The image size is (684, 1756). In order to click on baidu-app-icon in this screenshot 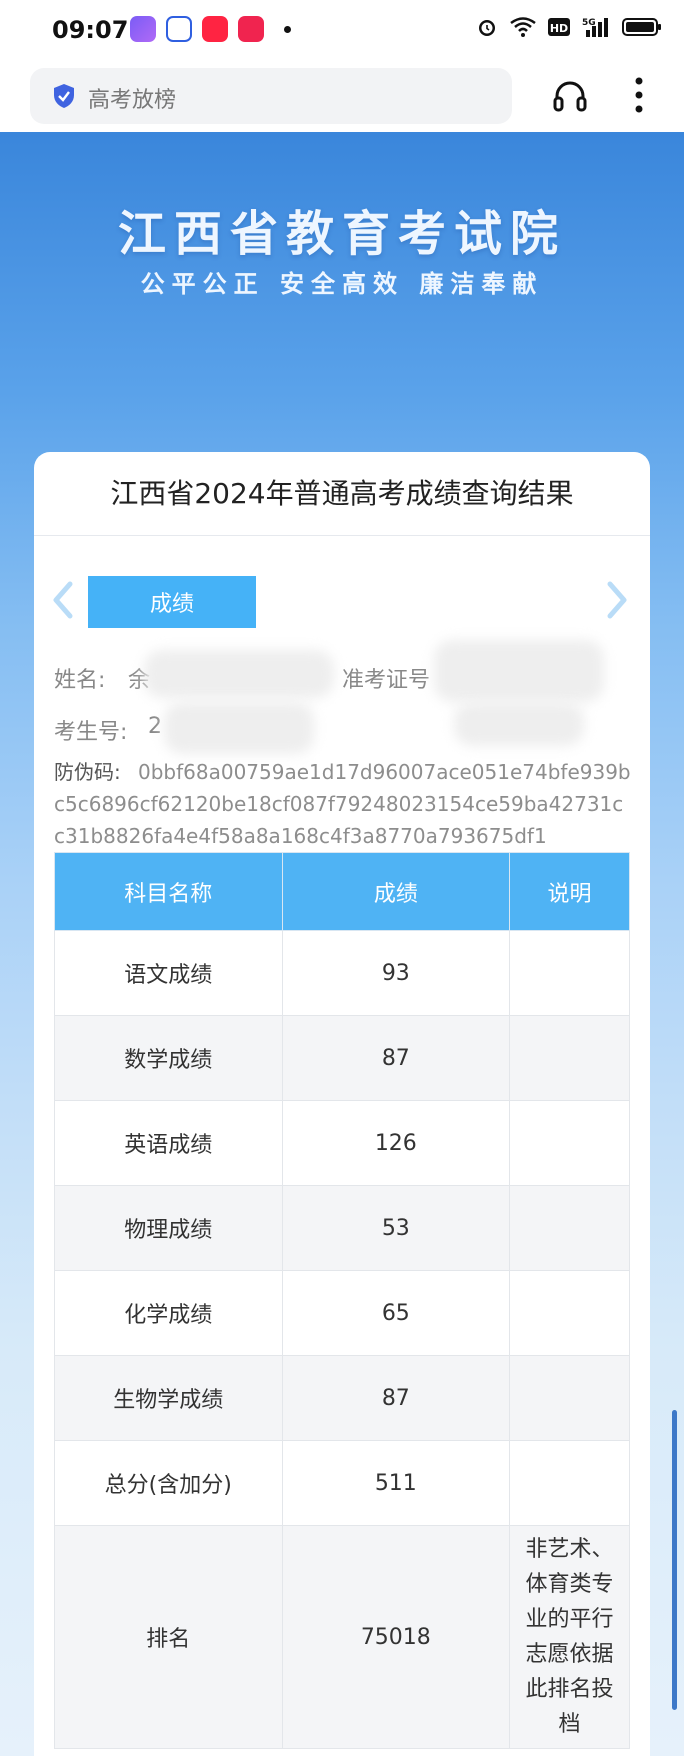, I will do `click(179, 29)`.